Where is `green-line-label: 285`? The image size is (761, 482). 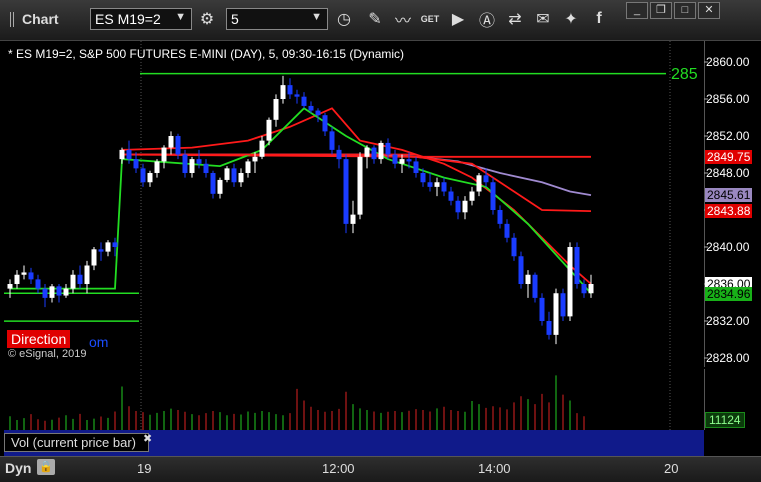 green-line-label: 285 is located at coordinates (684, 74).